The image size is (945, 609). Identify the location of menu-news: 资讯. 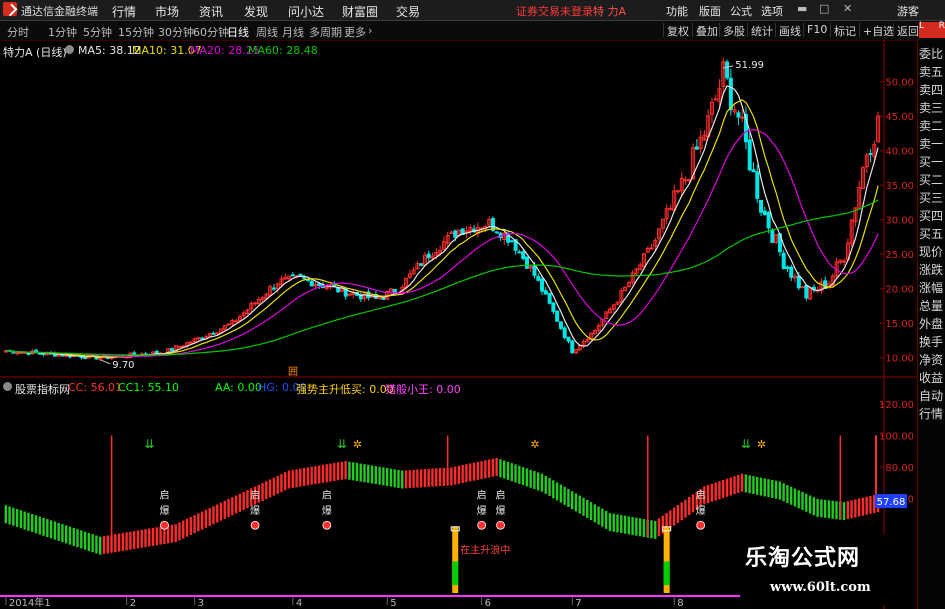
(211, 11).